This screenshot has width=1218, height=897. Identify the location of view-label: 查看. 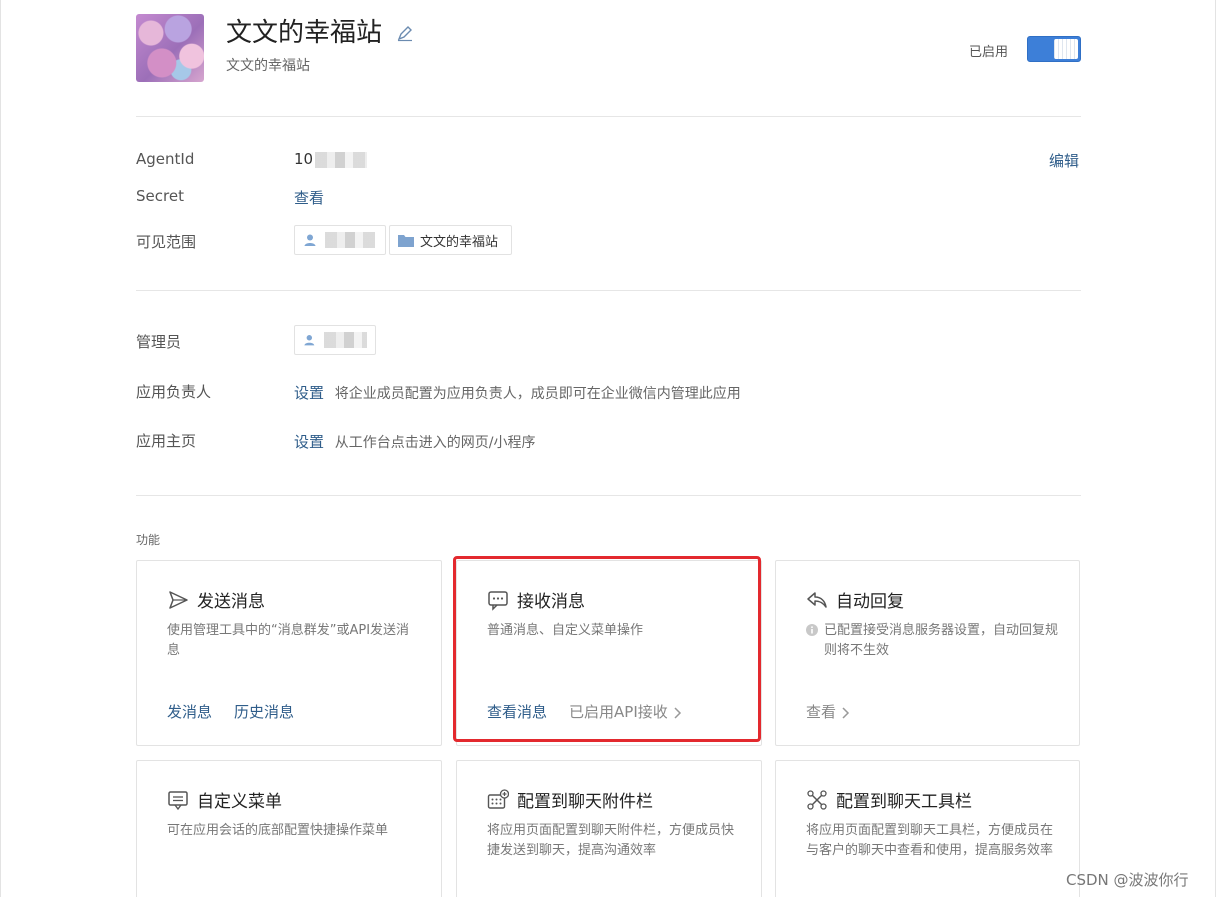
(821, 712).